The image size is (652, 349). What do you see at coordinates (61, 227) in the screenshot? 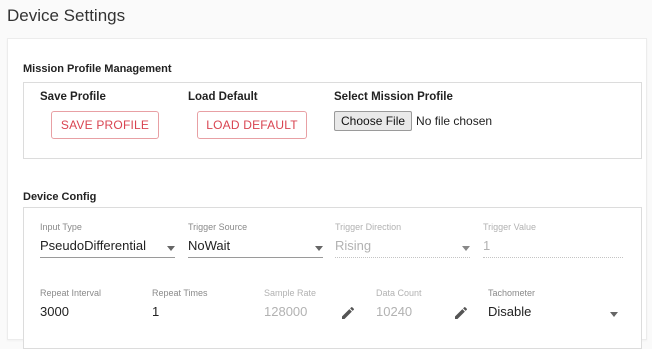
I see `input-type-label: Input Type` at bounding box center [61, 227].